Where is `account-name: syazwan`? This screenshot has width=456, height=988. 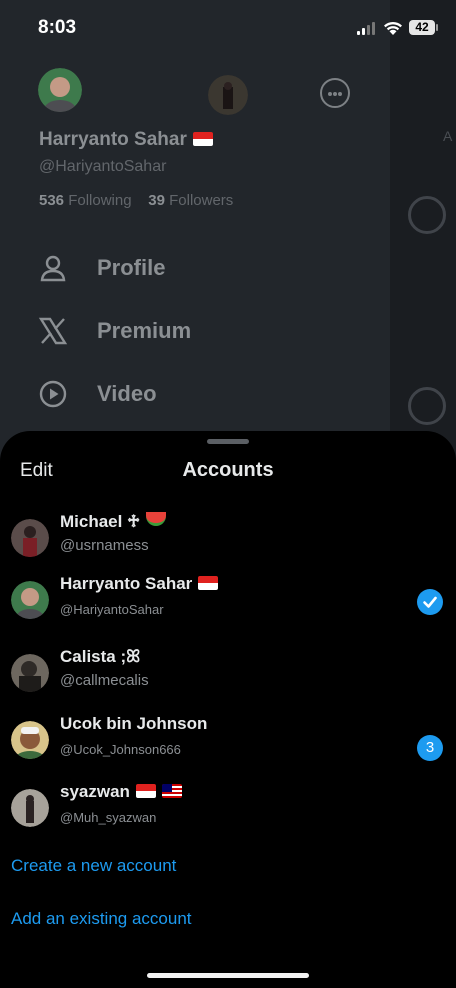
account-name: syazwan is located at coordinates (121, 792).